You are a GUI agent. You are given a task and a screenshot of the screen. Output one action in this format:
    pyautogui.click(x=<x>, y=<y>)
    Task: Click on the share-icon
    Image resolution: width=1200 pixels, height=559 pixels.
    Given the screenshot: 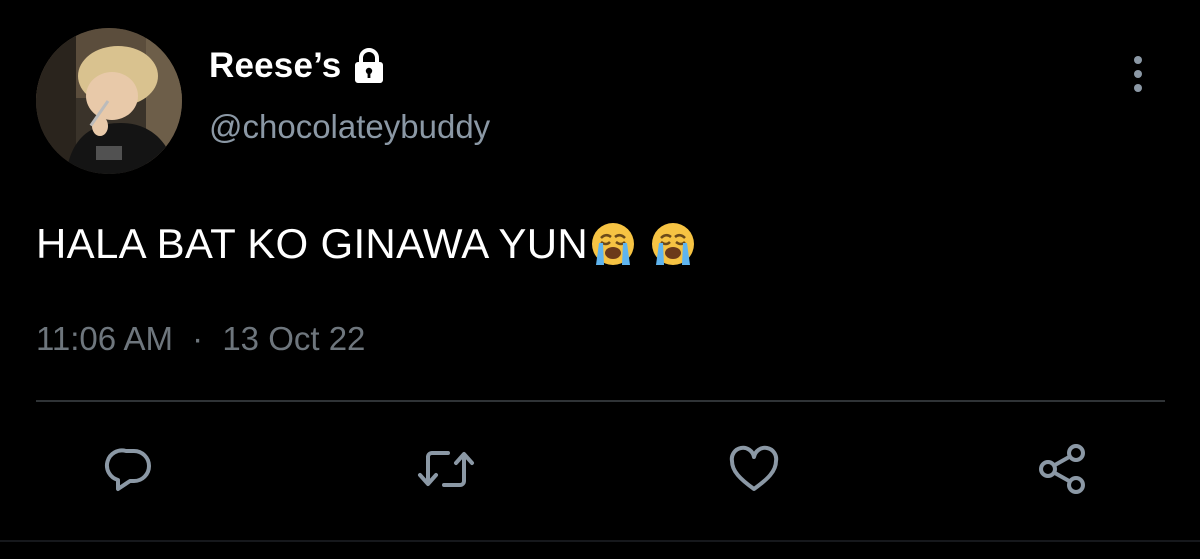 What is the action you would take?
    pyautogui.click(x=1062, y=471)
    